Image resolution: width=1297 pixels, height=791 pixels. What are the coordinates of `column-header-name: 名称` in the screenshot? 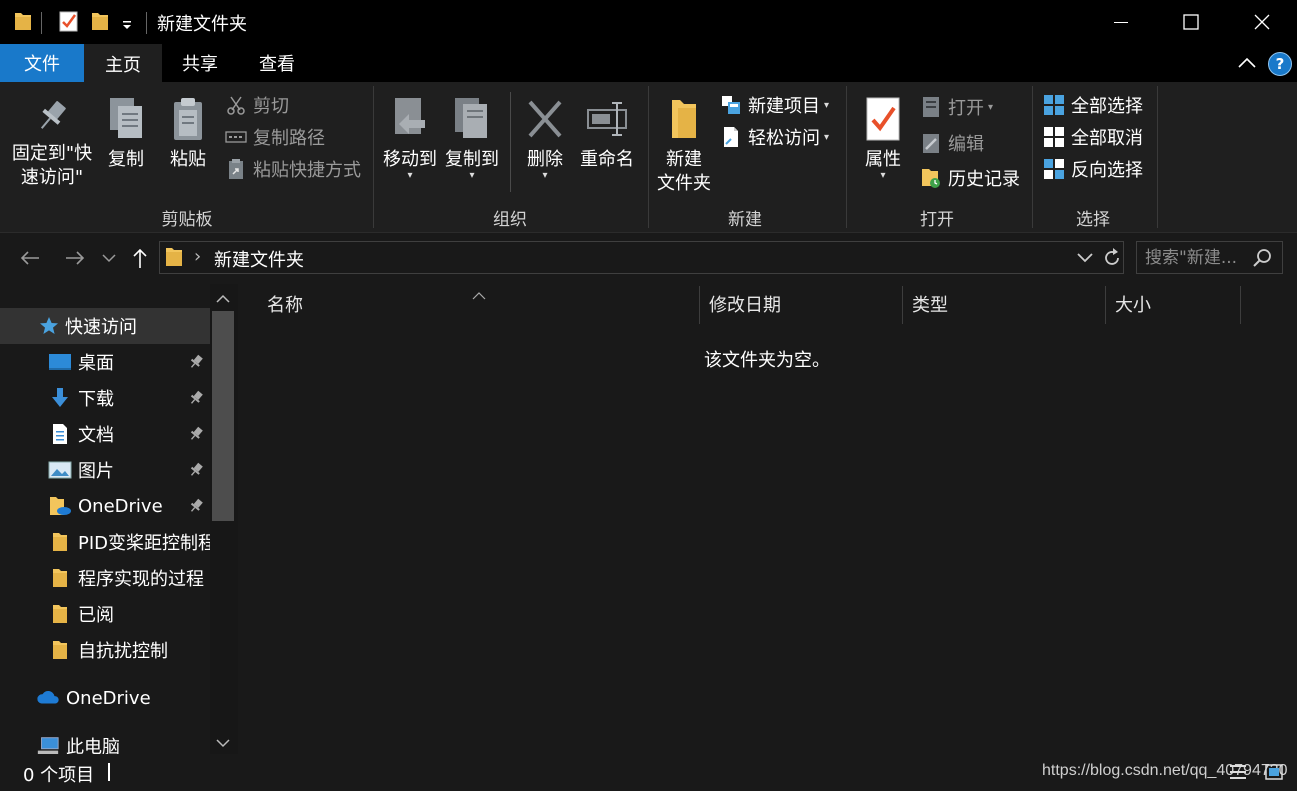 It's located at (285, 304).